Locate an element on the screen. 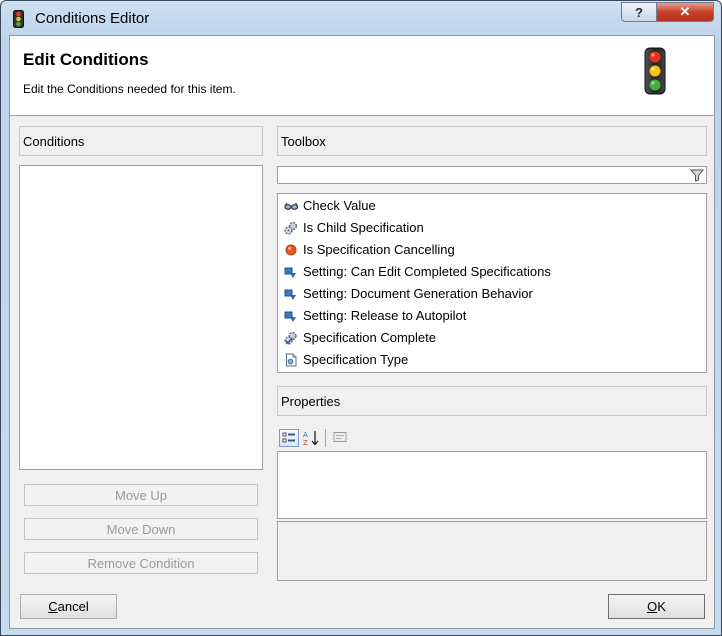 Image resolution: width=722 pixels, height=636 pixels. help-icon: ? is located at coordinates (639, 12).